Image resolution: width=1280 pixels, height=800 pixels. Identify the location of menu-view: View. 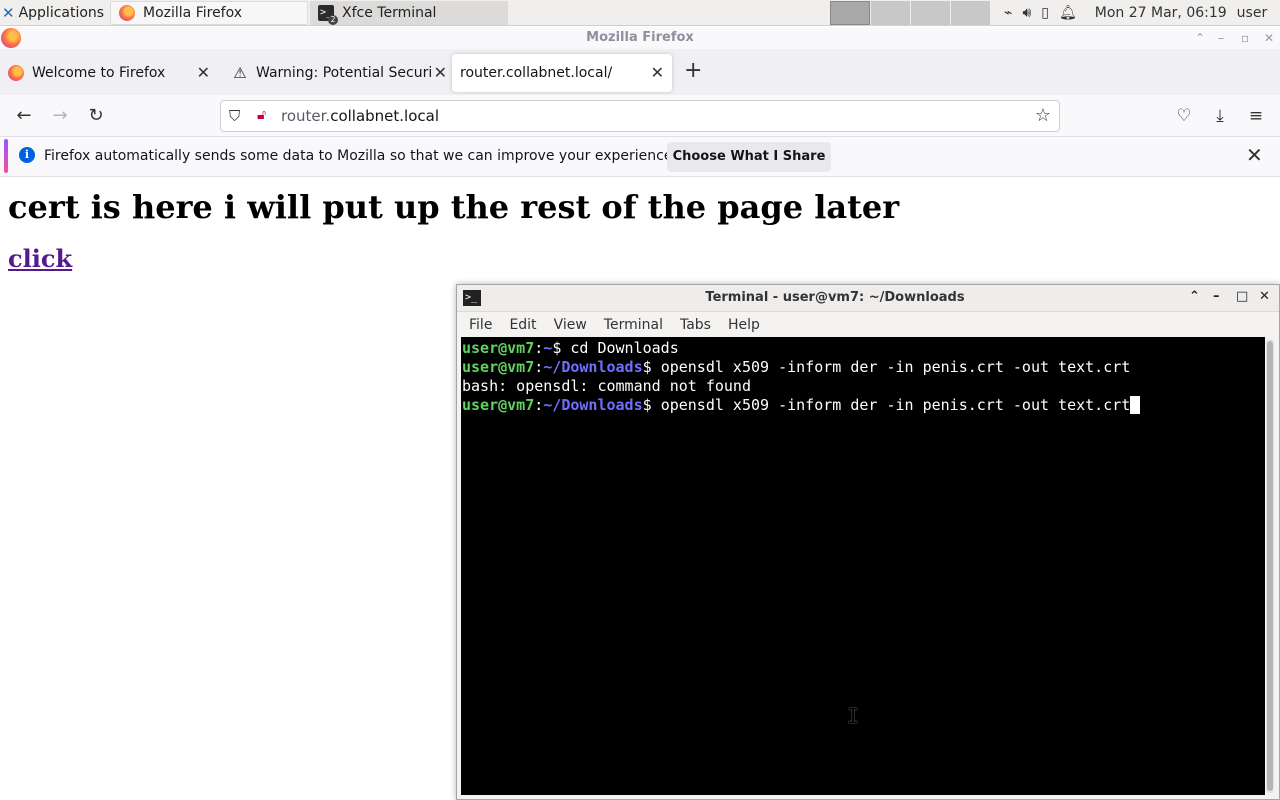
(570, 325).